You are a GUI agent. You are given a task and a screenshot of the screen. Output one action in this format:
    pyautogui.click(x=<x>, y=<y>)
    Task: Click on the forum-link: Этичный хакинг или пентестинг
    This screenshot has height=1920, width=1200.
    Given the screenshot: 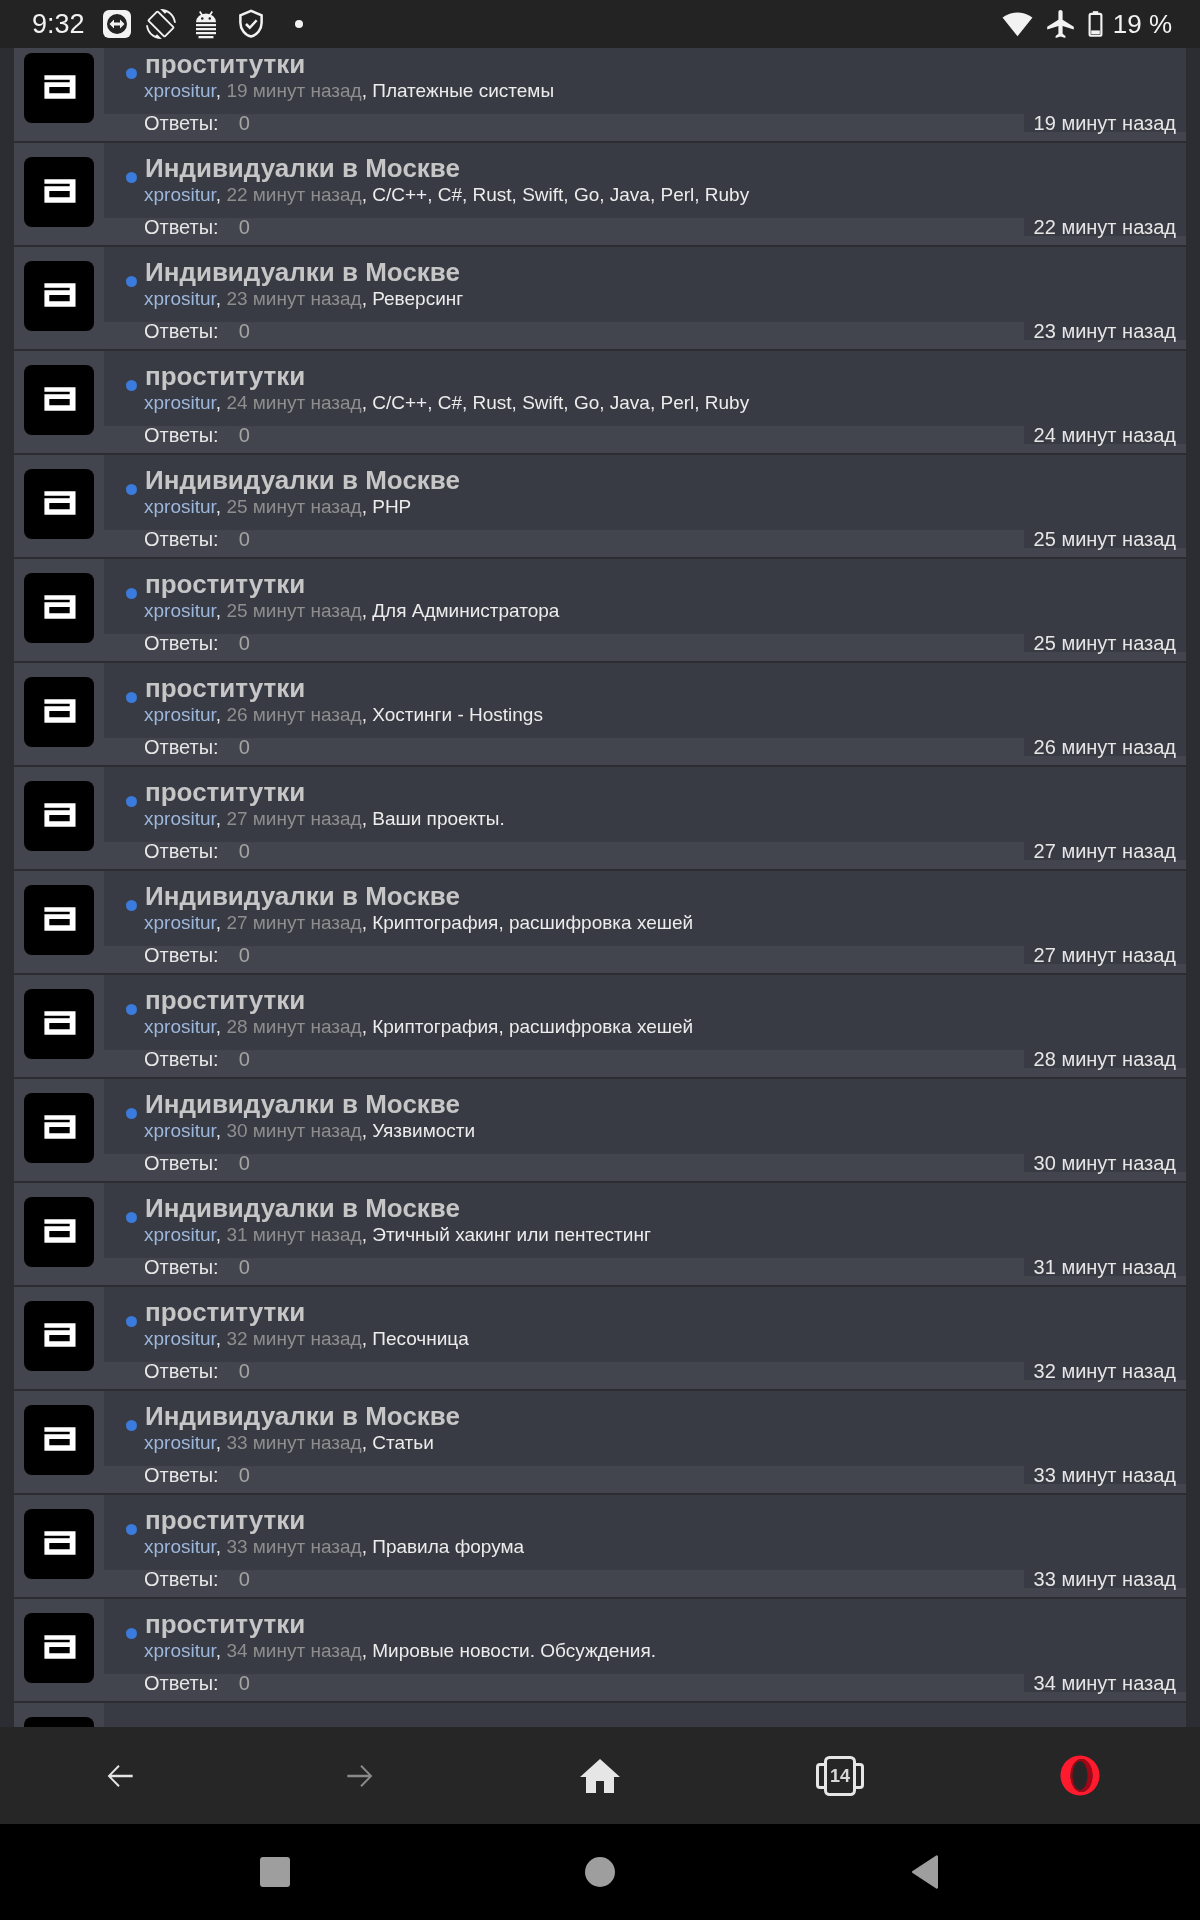 What is the action you would take?
    pyautogui.click(x=511, y=1234)
    